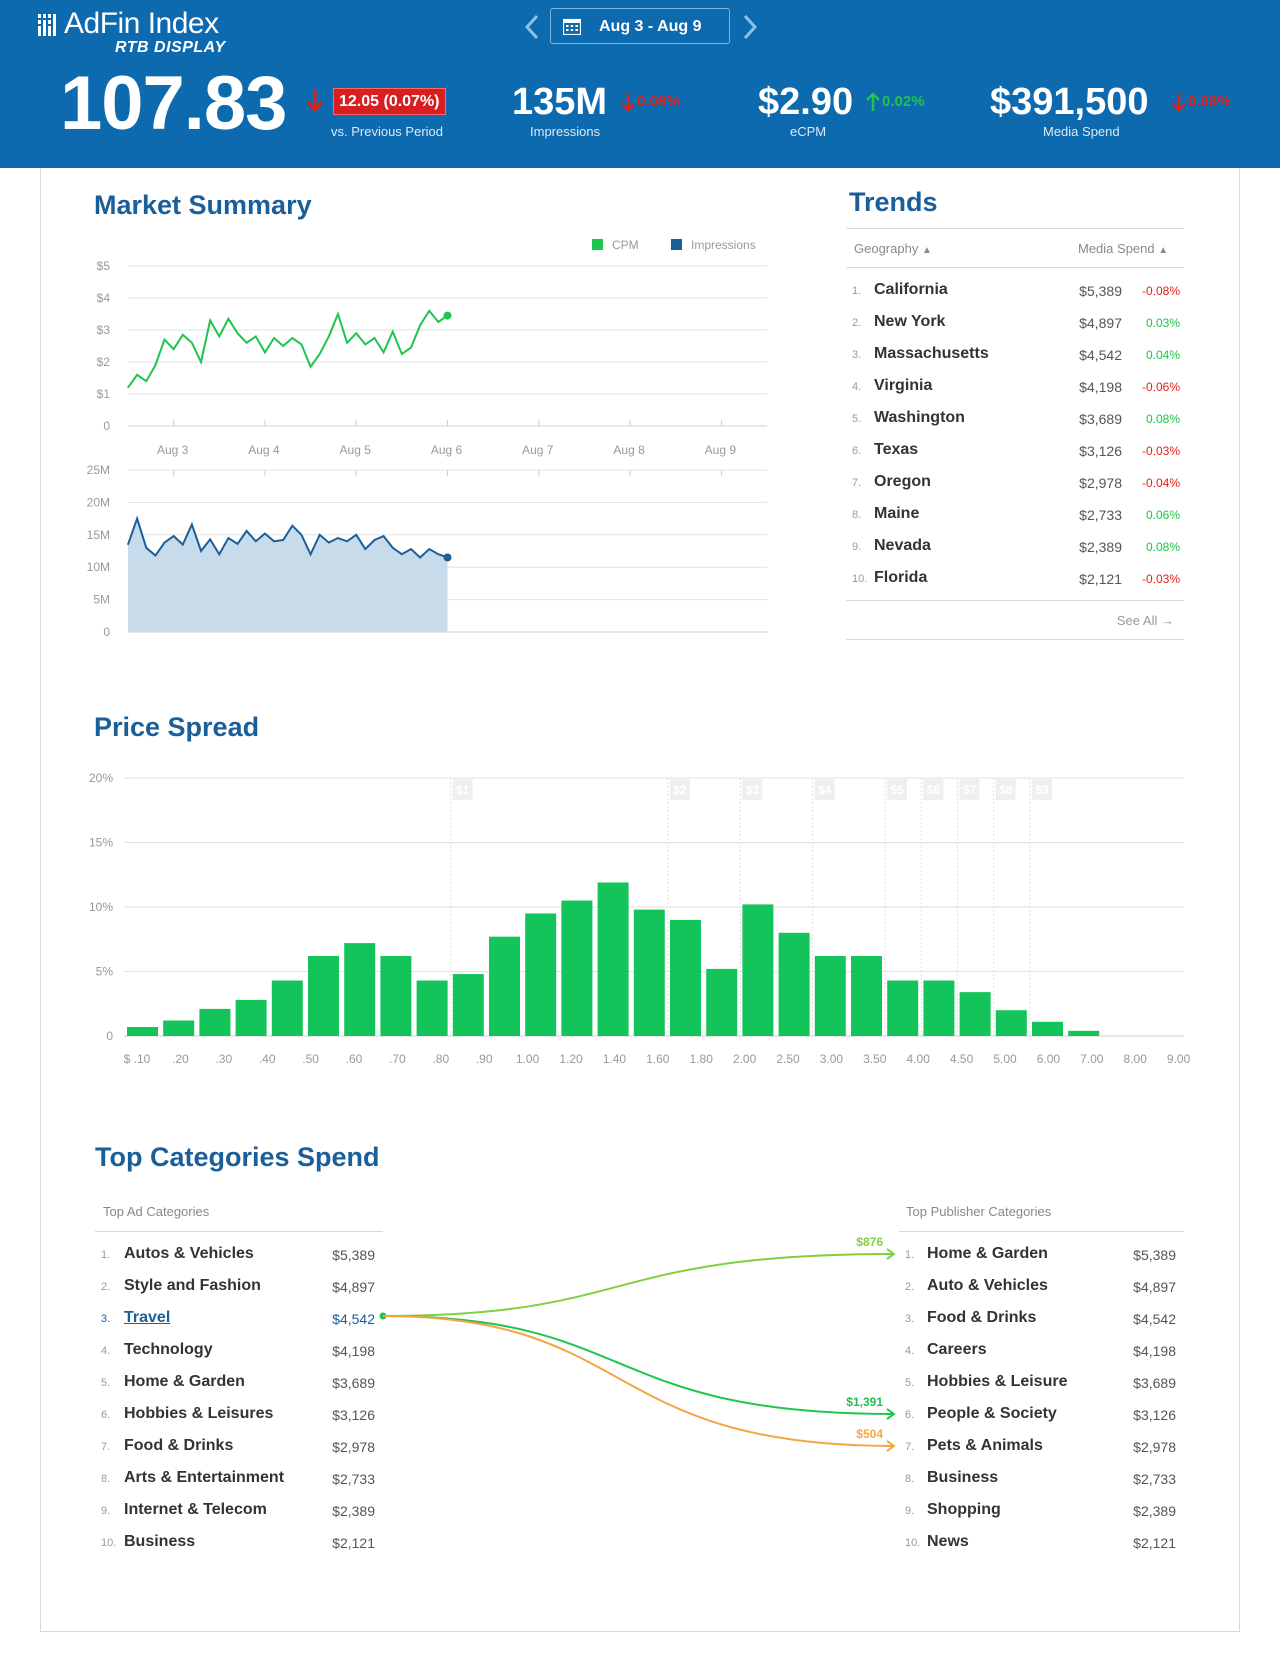 The width and height of the screenshot is (1280, 1672). What do you see at coordinates (864, 1402) in the screenshot?
I see `flow-value-label: $1,391` at bounding box center [864, 1402].